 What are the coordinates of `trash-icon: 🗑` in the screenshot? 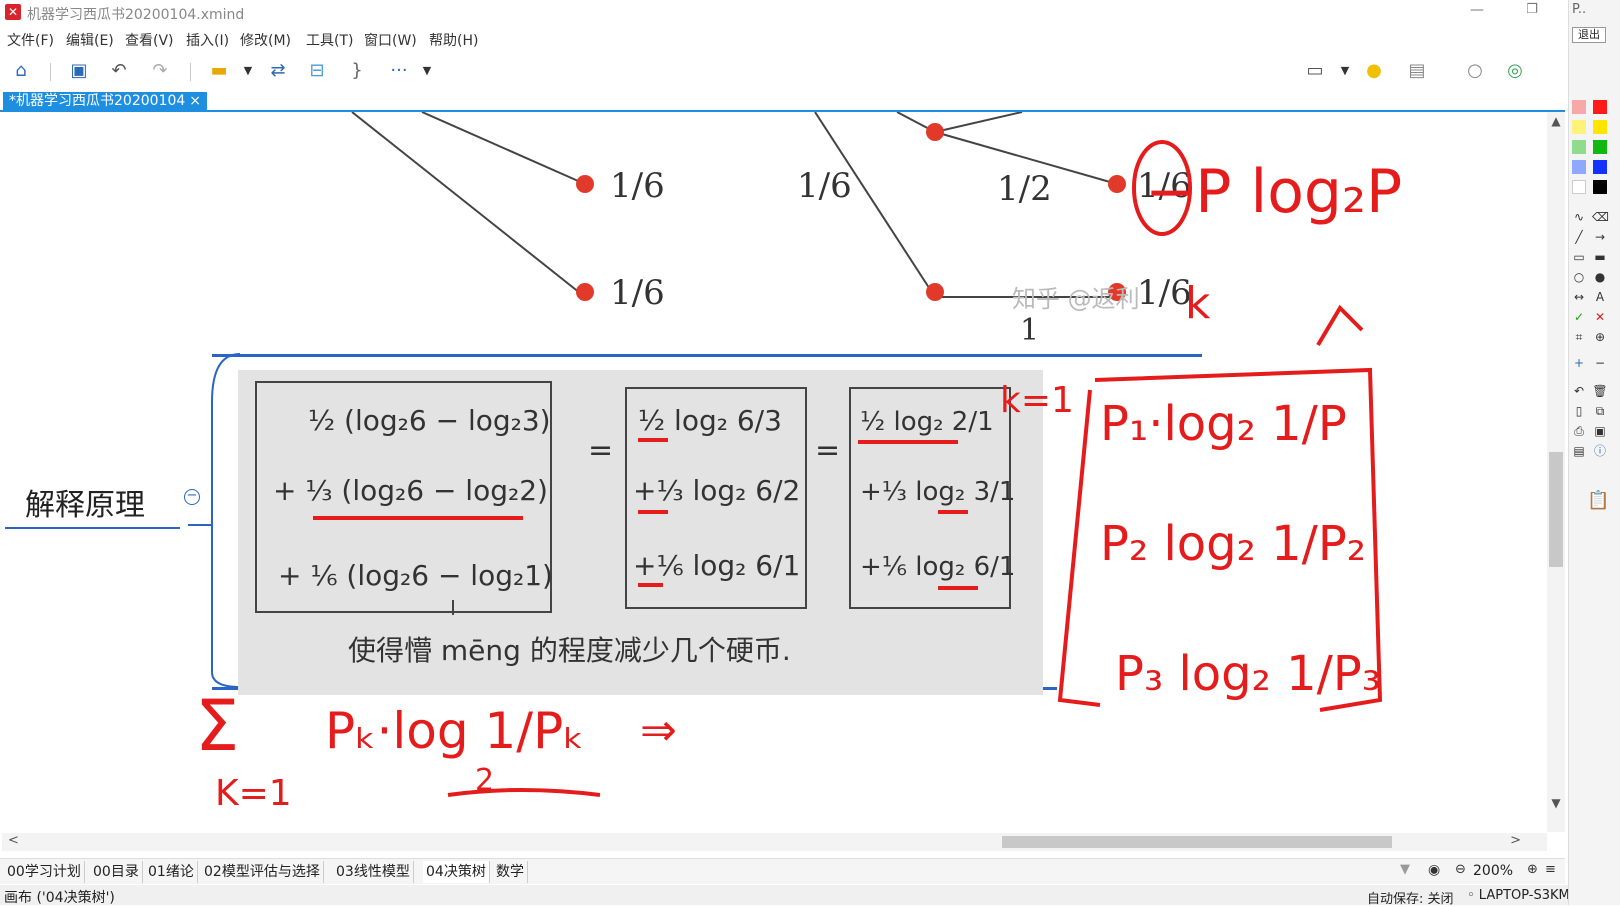 It's located at (1600, 391).